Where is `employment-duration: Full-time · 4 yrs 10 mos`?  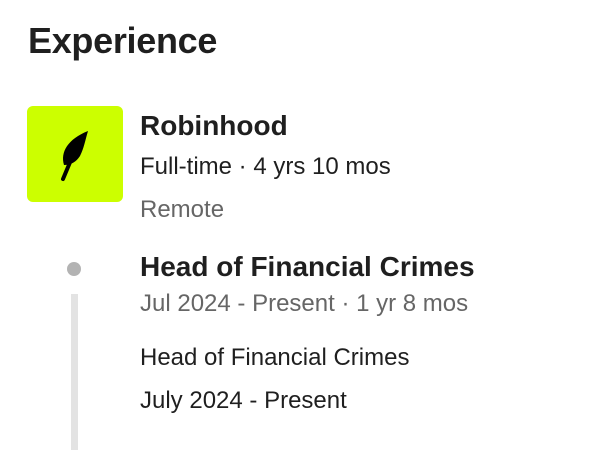
employment-duration: Full-time · 4 yrs 10 mos is located at coordinates (265, 166).